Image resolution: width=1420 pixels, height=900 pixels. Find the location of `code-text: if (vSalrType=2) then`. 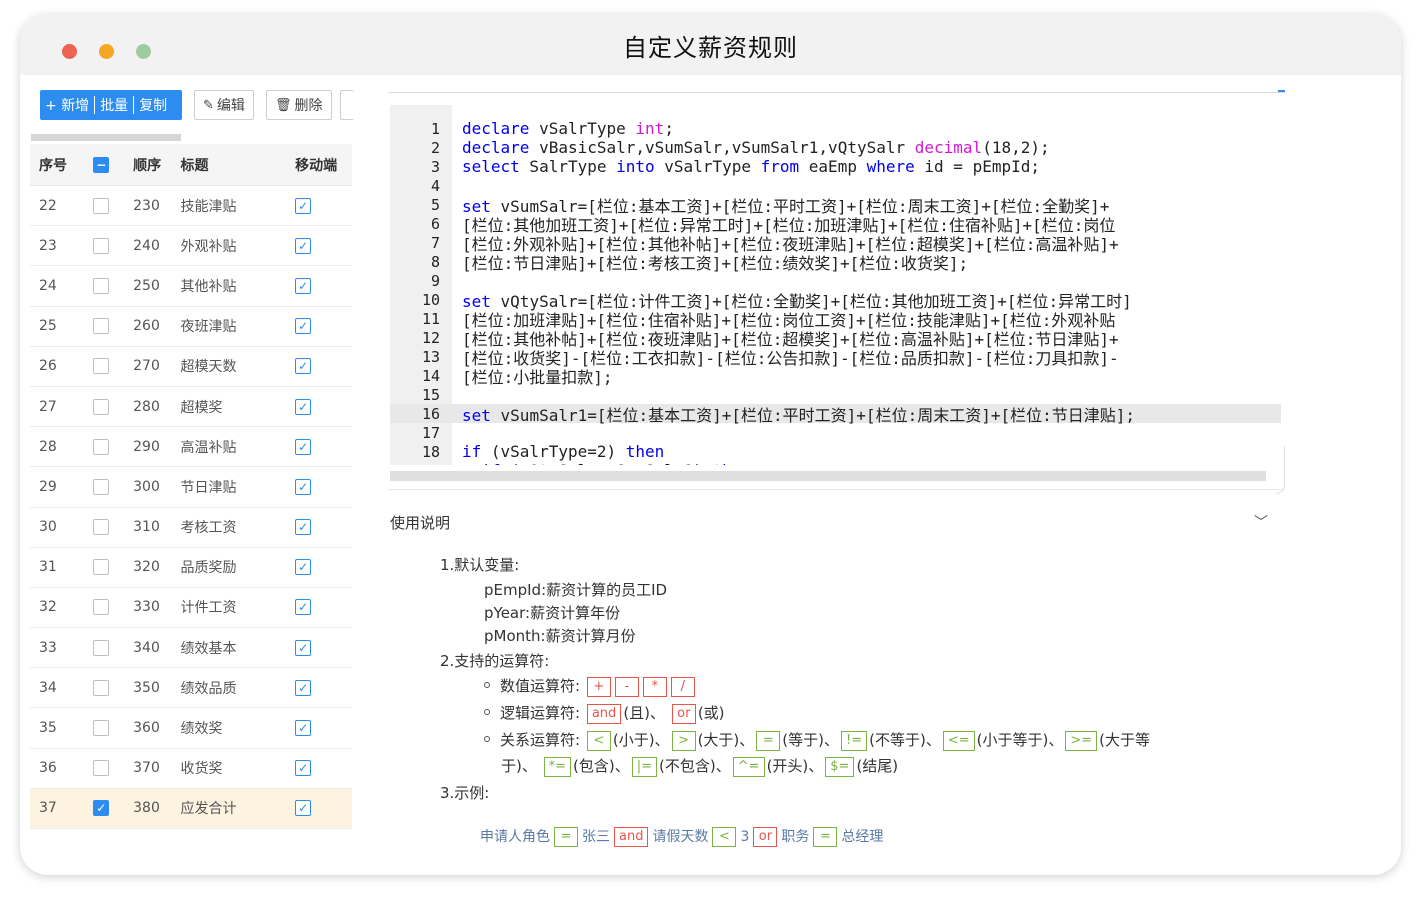

code-text: if (vSalrType=2) then is located at coordinates (563, 451).